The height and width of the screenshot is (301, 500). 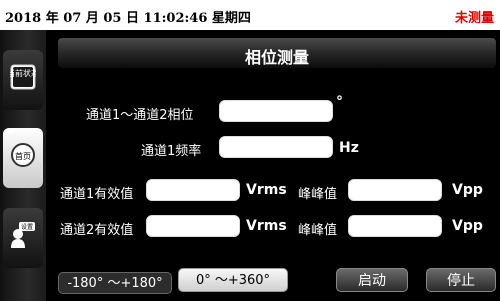 I want to click on settings-person-icon: 设置, so click(x=23, y=235).